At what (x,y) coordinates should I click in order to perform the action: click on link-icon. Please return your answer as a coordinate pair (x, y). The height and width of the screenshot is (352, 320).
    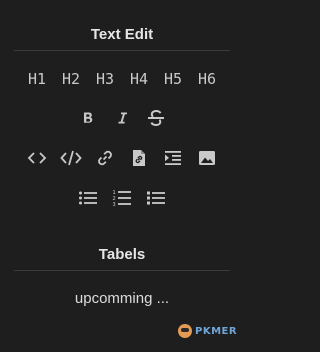
    Looking at the image, I should click on (105, 158).